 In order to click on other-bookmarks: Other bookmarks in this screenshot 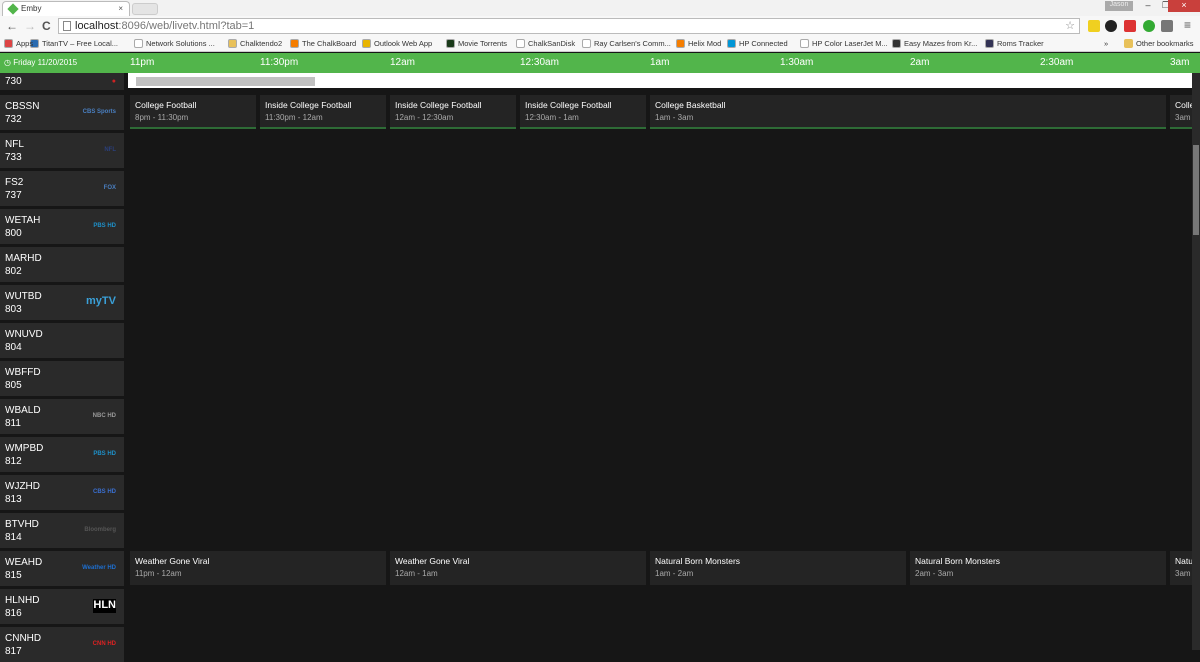, I will do `click(1159, 43)`.